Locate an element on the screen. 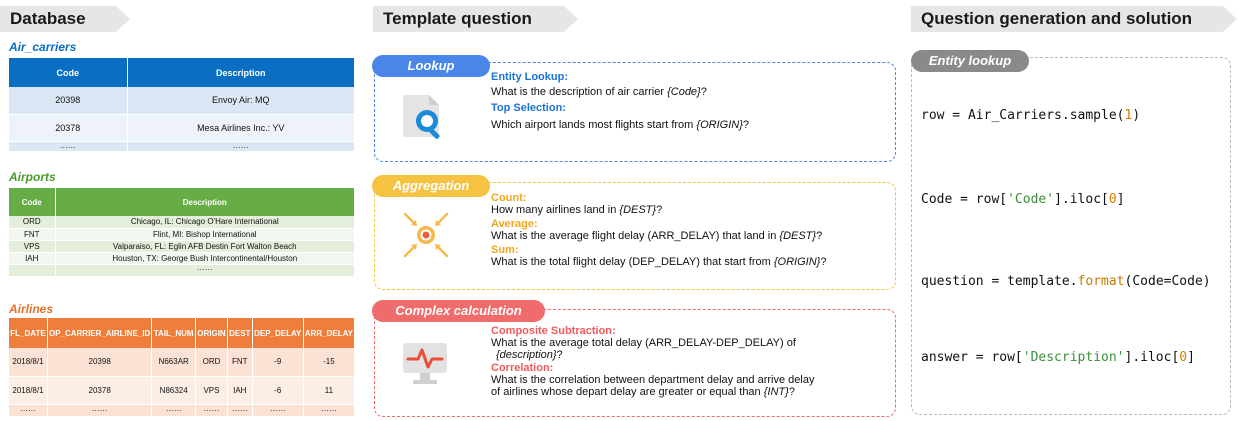  question-text: {description}? is located at coordinates (652, 355).